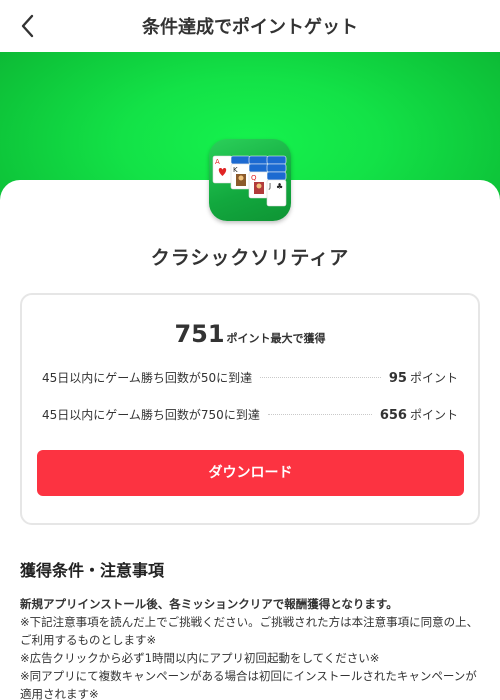 The width and height of the screenshot is (500, 700). I want to click on solitaire-app-icon: A K Q J ♣, so click(250, 180).